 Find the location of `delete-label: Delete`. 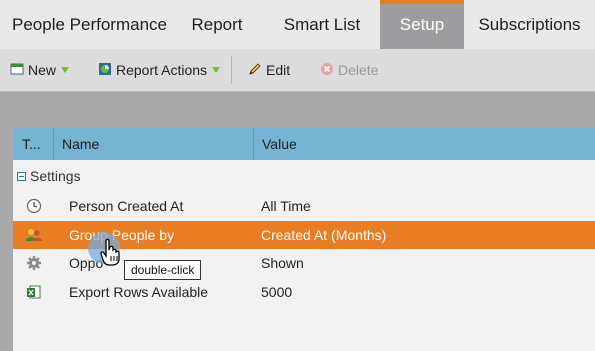

delete-label: Delete is located at coordinates (358, 70).